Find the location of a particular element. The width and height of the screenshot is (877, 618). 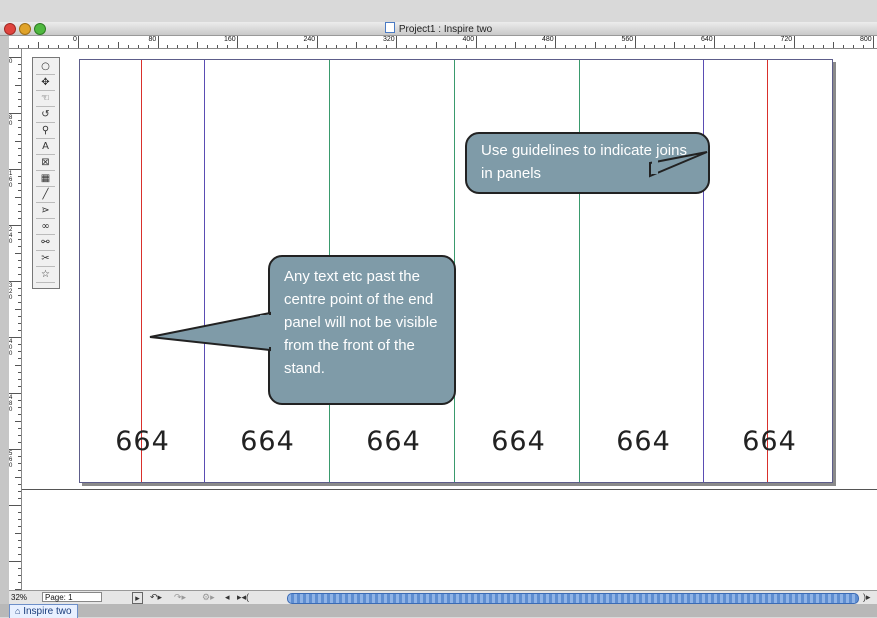

vertical-ruler: 0 80 160 240 320 400 480 560 is located at coordinates (15, 319).